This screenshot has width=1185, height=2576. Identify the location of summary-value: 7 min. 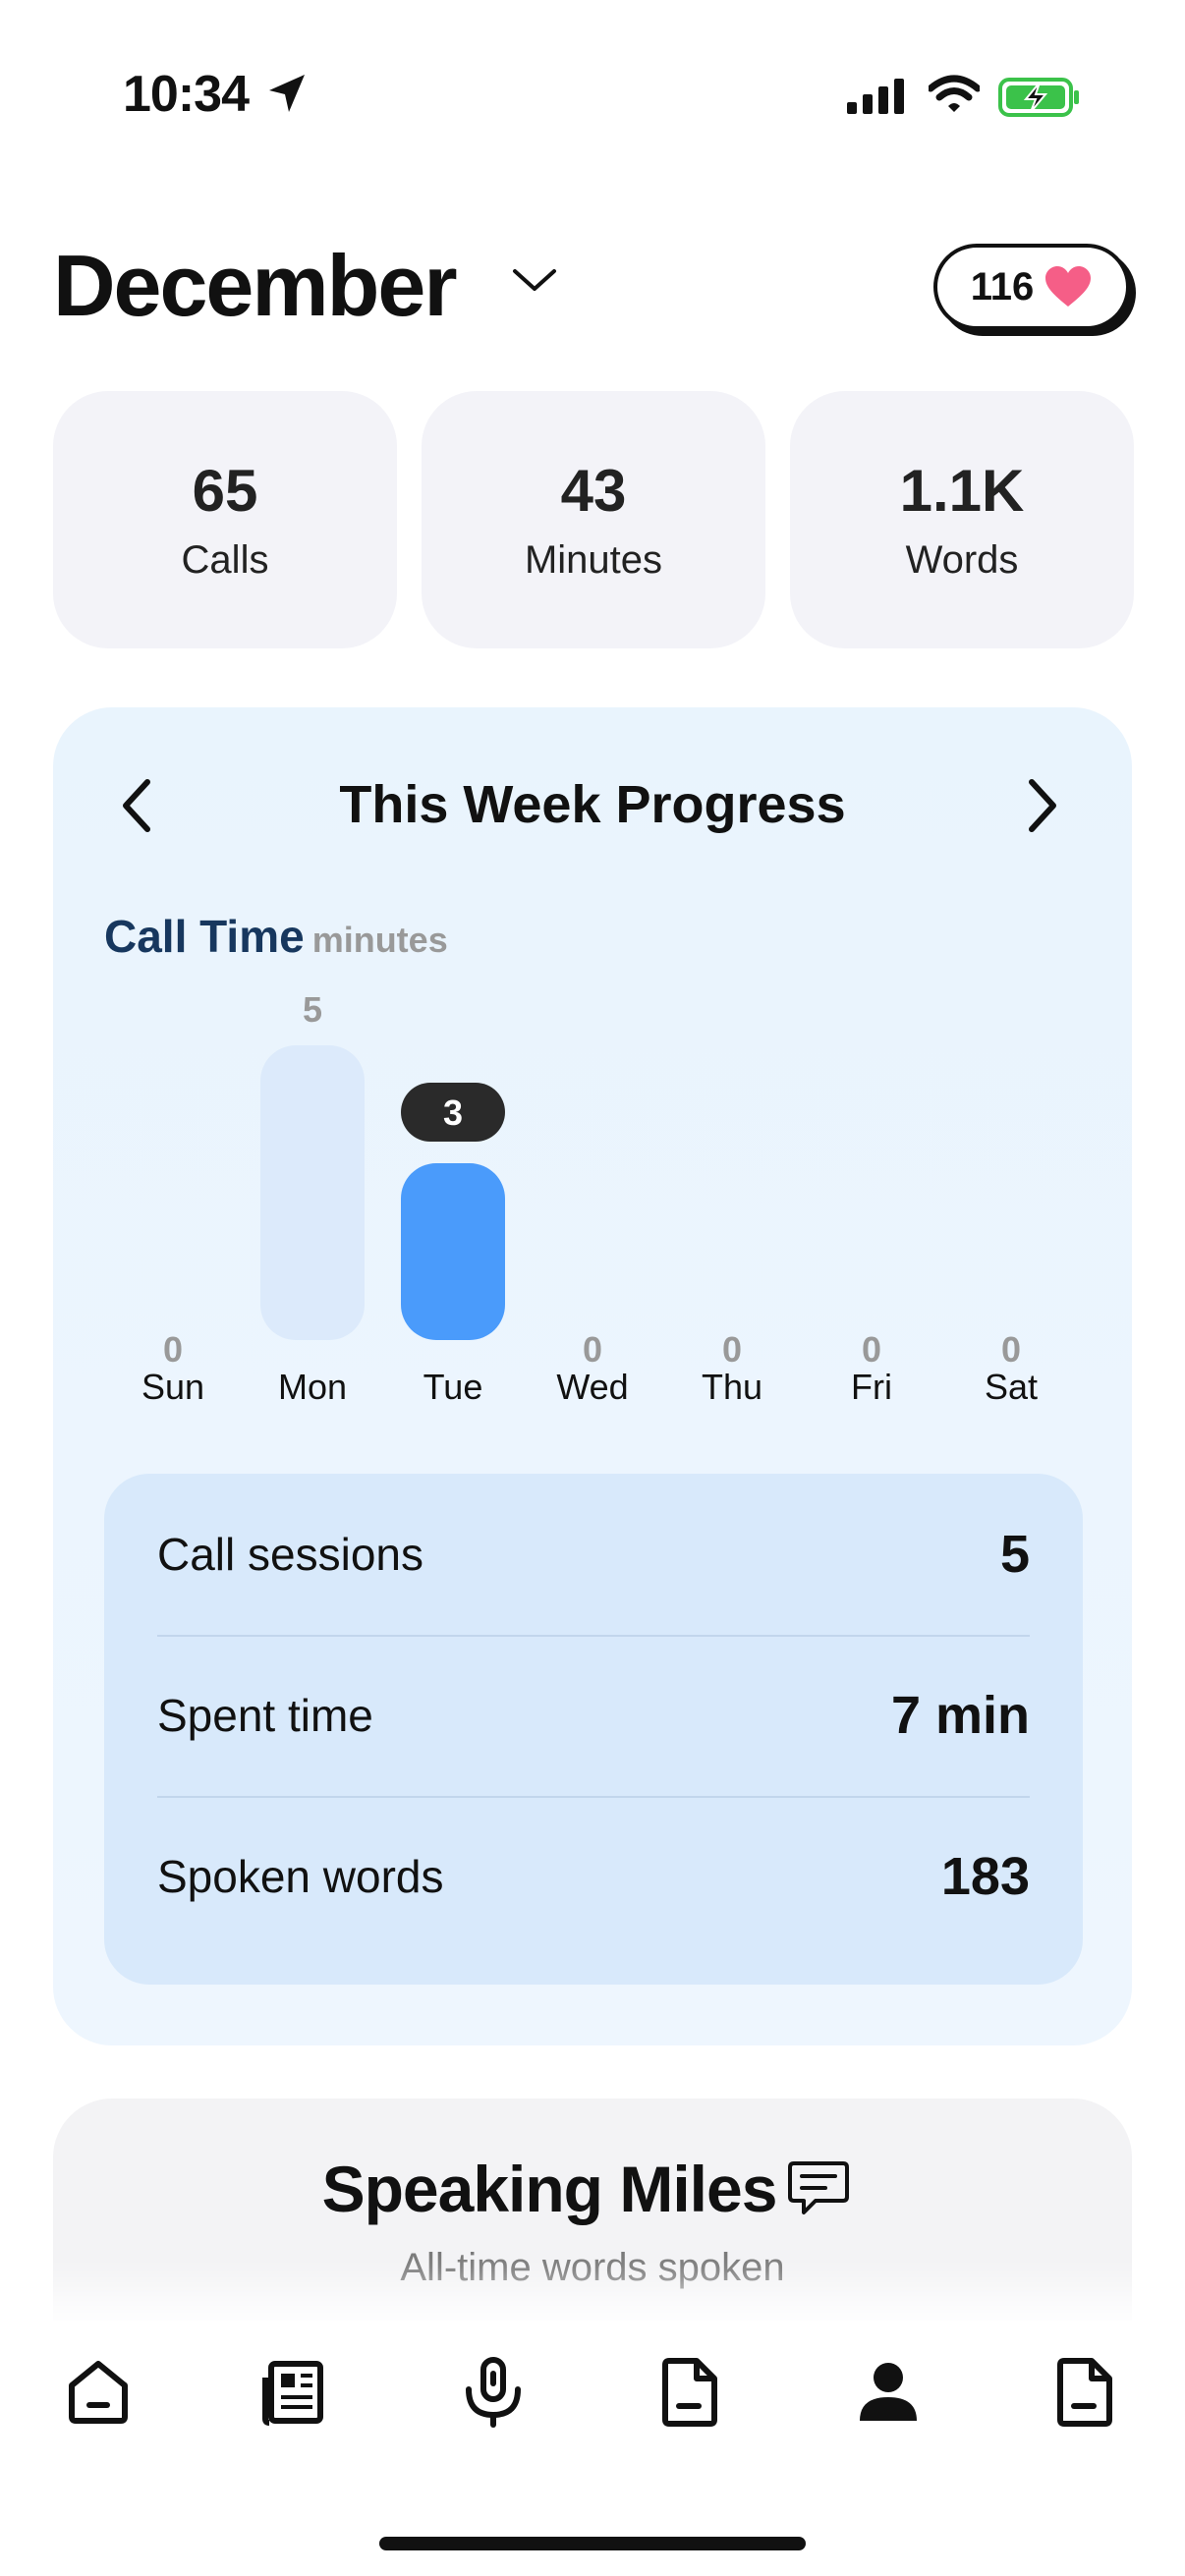
(960, 1715).